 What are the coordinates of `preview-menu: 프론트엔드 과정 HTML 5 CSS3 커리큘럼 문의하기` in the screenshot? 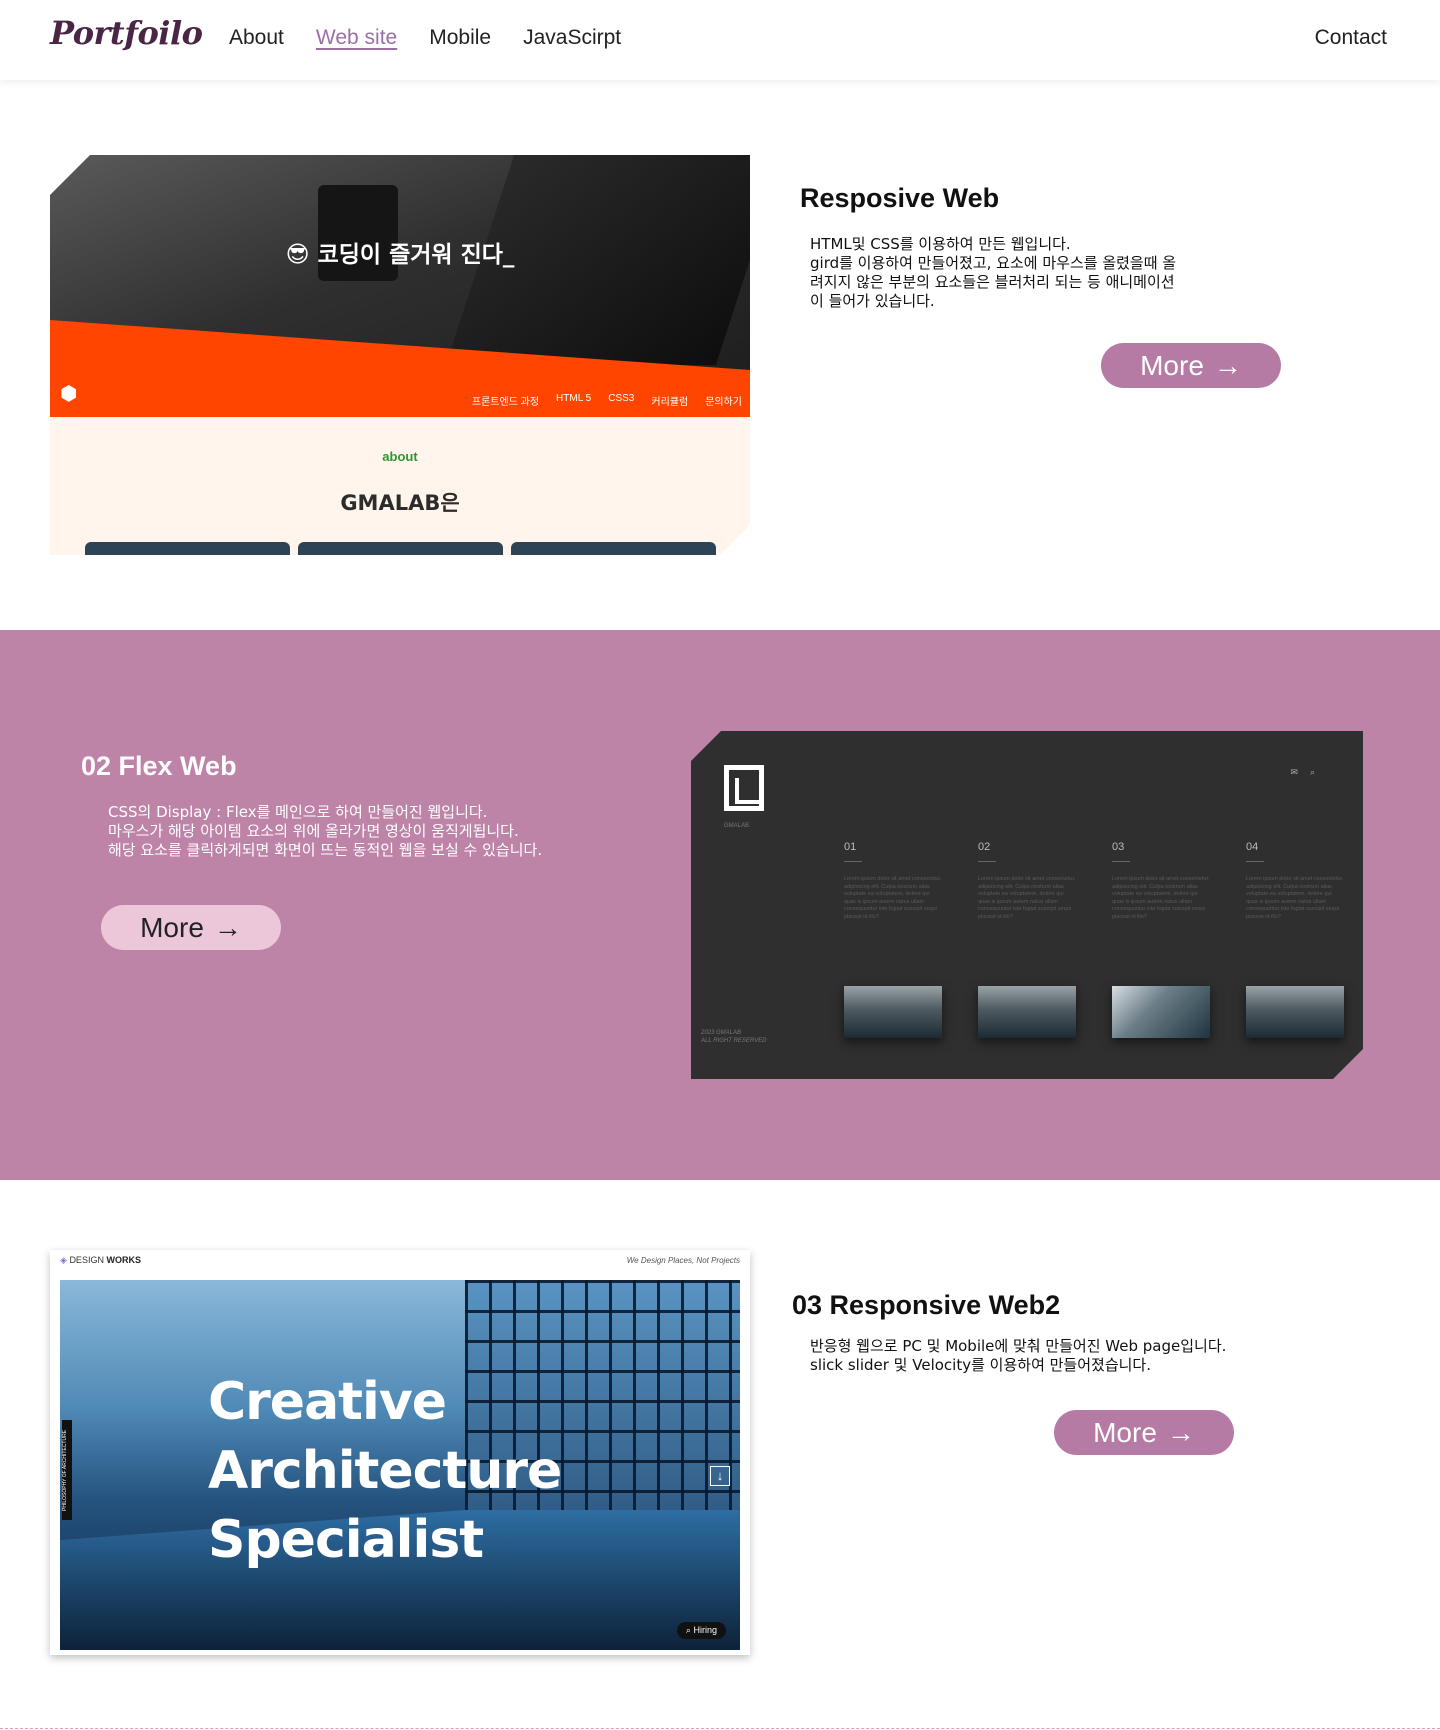 It's located at (607, 400).